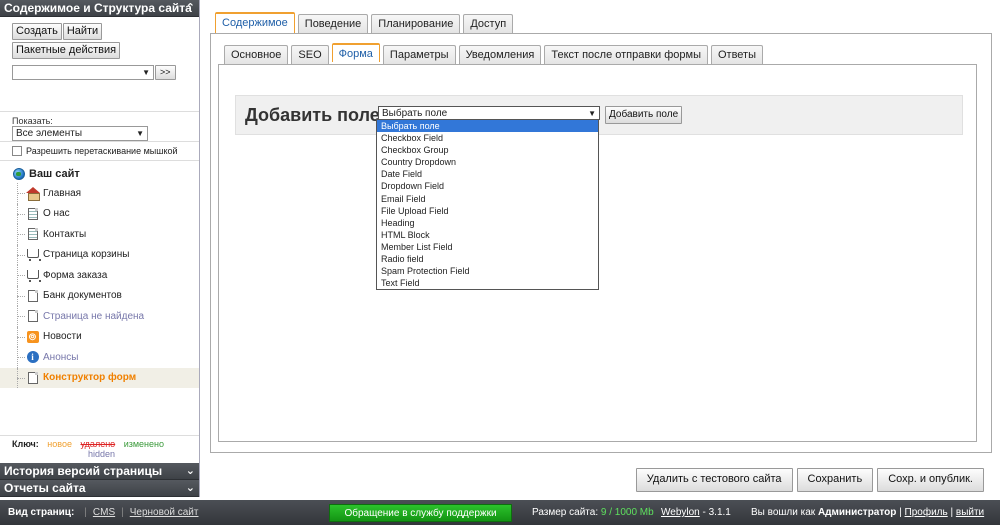 This screenshot has width=1000, height=525. Describe the element at coordinates (99, 357) in the screenshot. I see `tree-item-announcements: i Анонсы` at that location.